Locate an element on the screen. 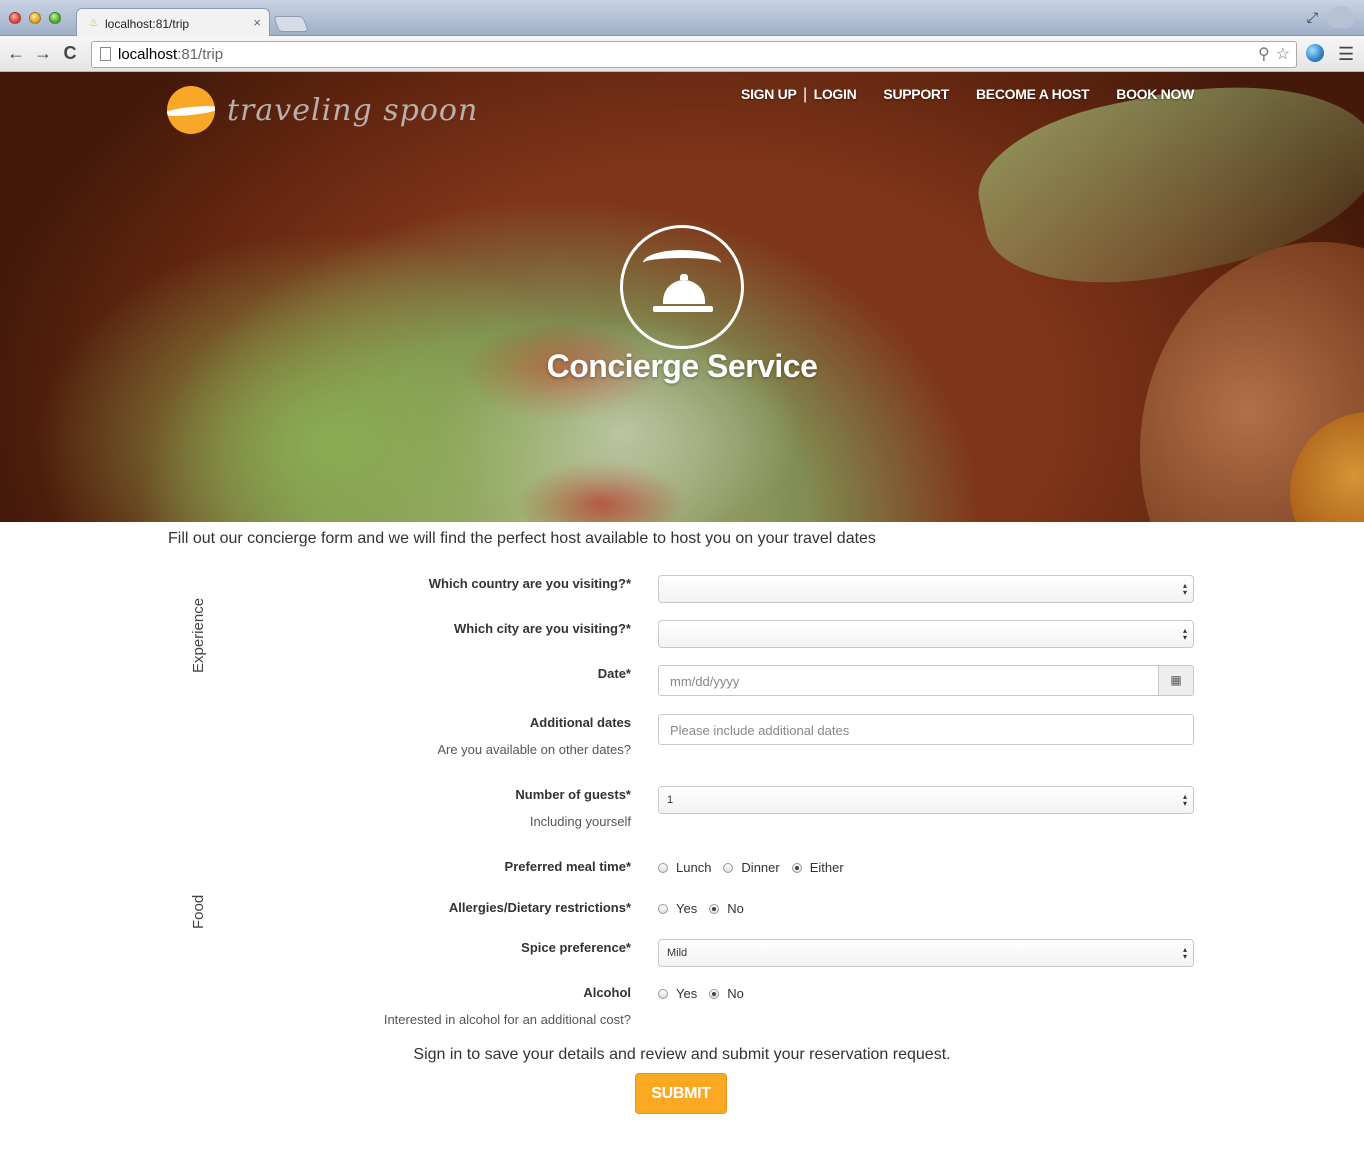  section-label-experience: Experience is located at coordinates (198, 635).